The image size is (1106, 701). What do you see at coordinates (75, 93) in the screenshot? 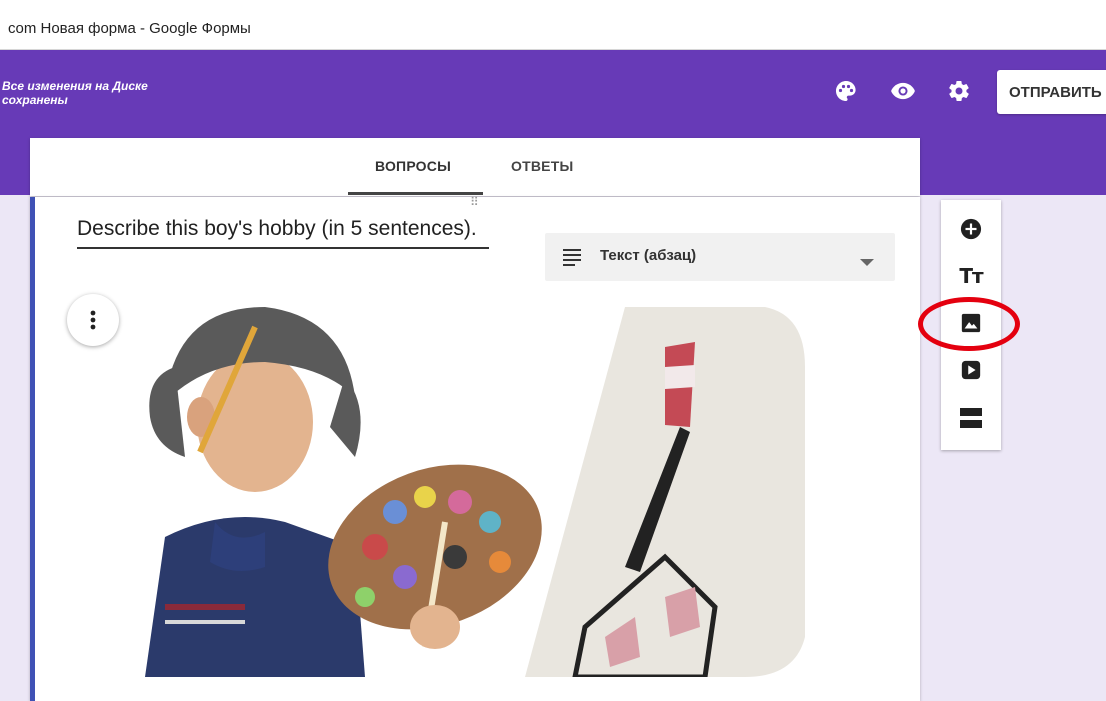
I see `save-status-text: Все изменения на Диске сохранены` at bounding box center [75, 93].